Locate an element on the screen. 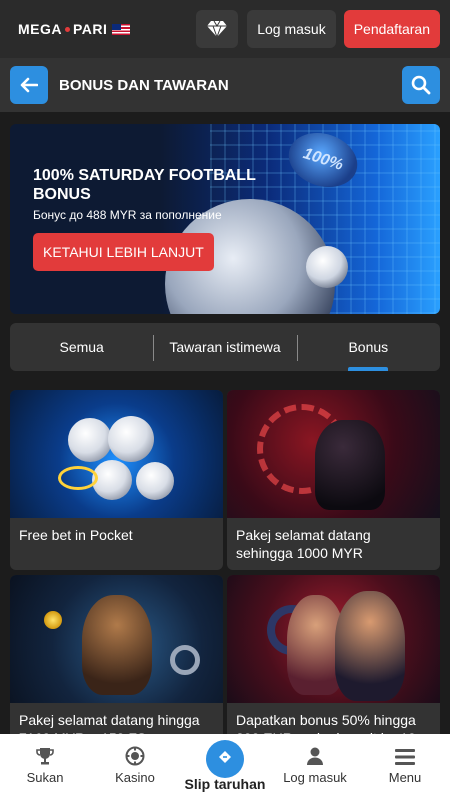  promo-card-welcome-1000: Pakej selamat datang sehingga 1000 MYR is located at coordinates (333, 480).